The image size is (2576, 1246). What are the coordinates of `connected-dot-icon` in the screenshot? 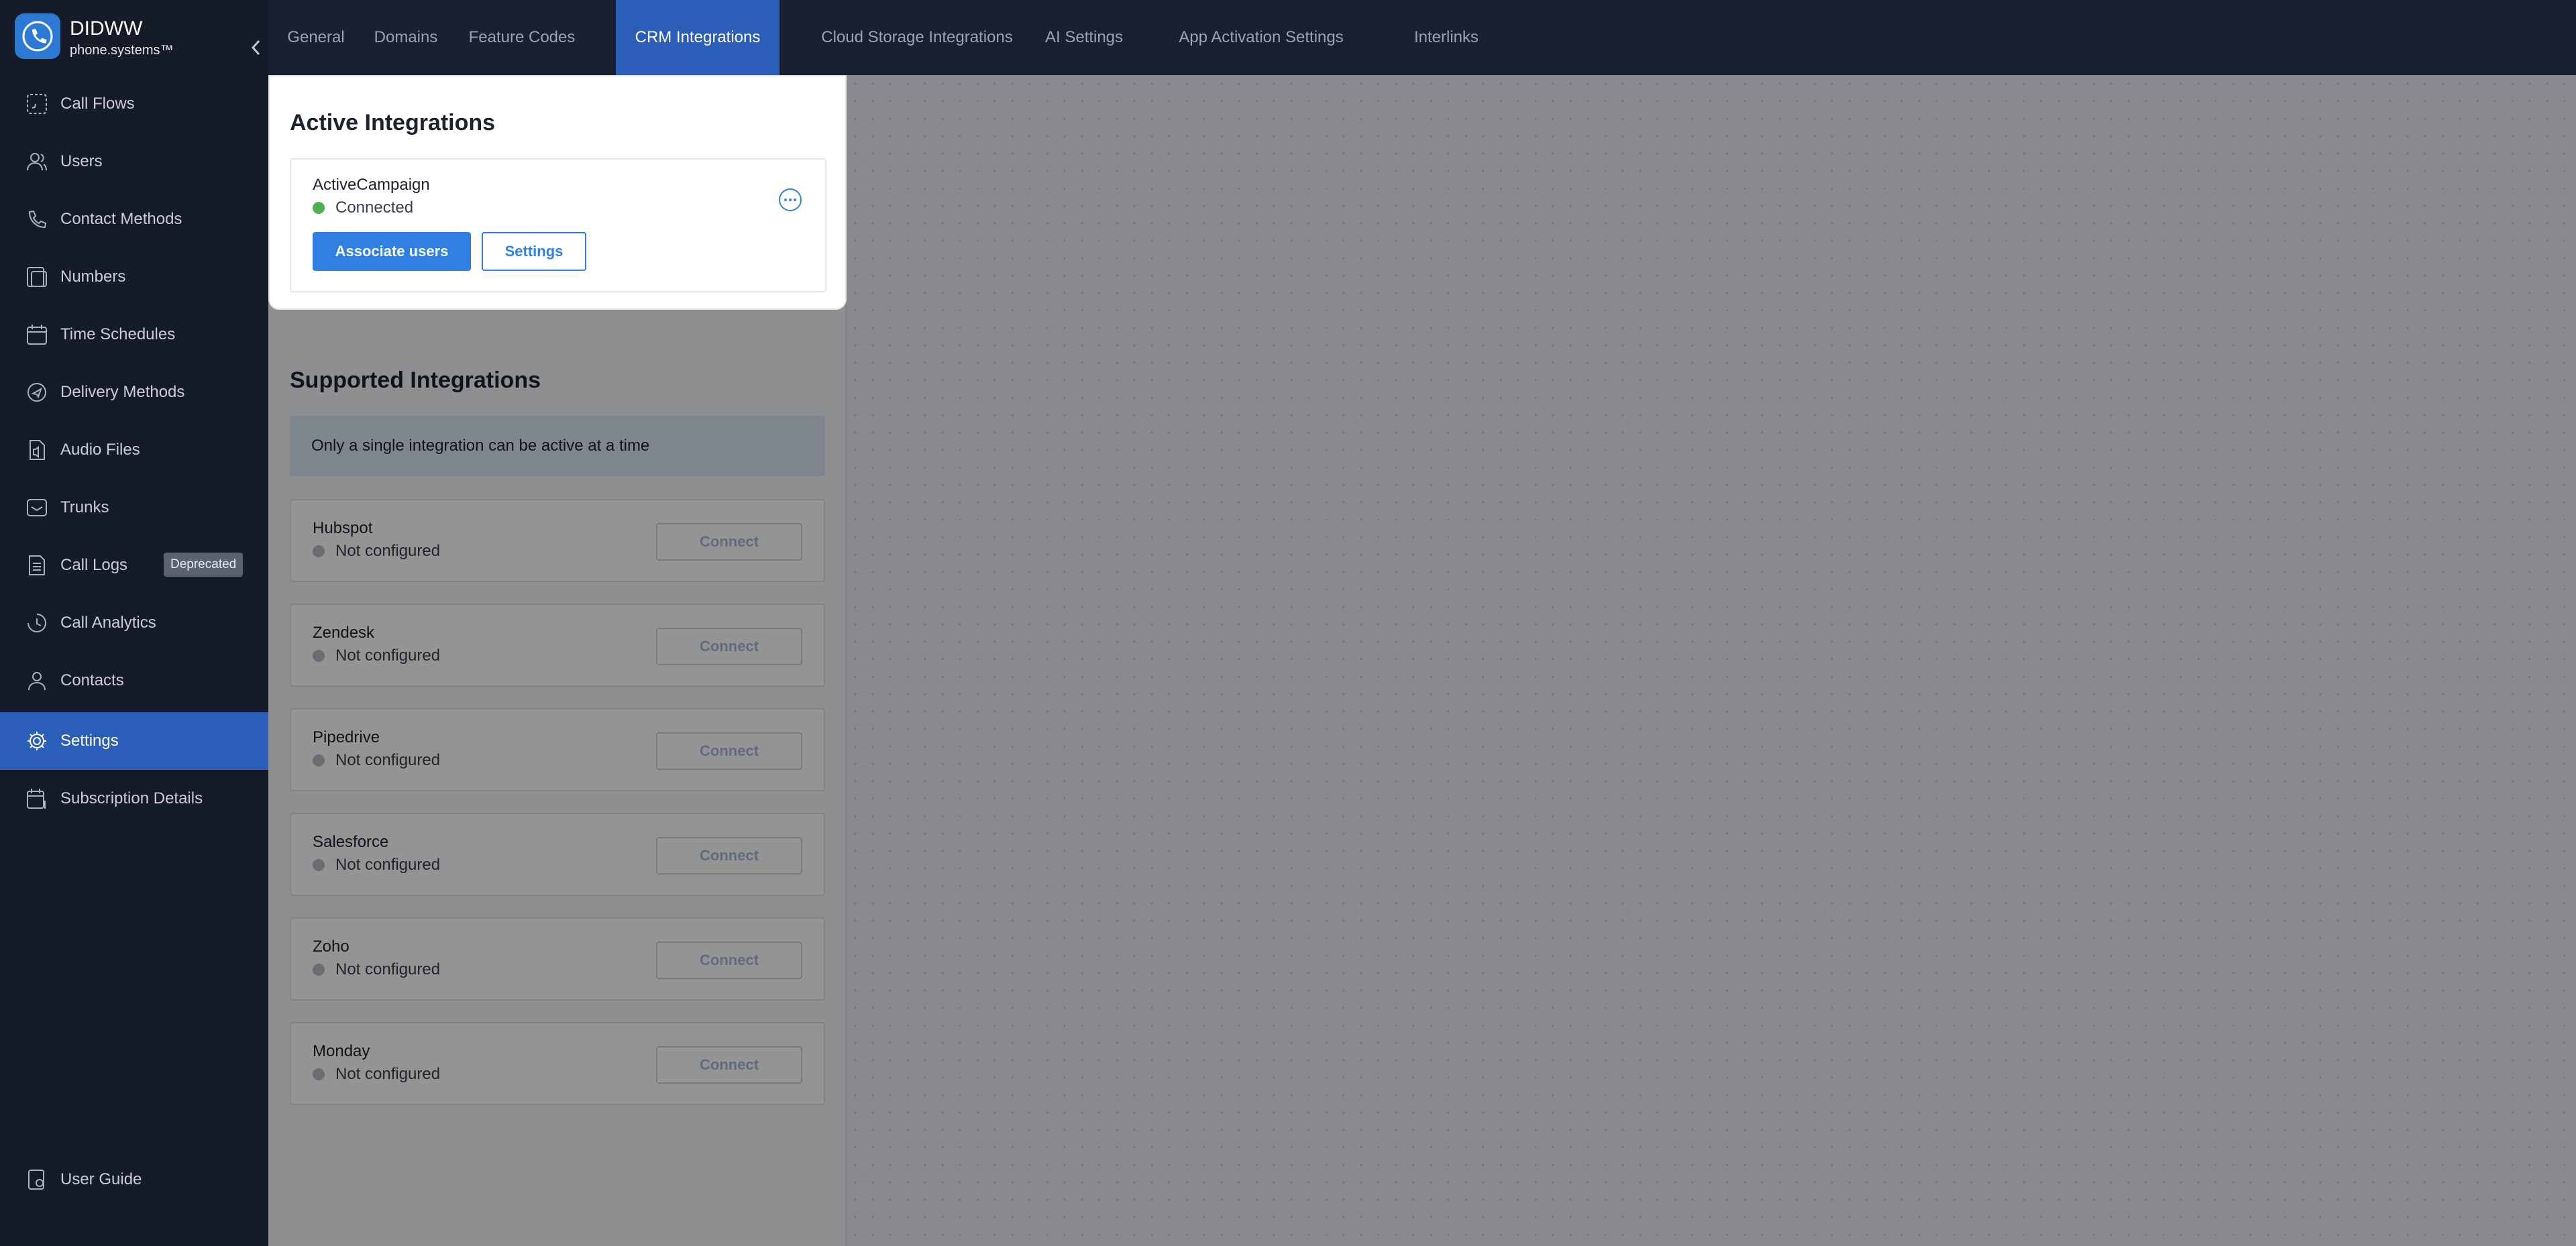 It's located at (319, 208).